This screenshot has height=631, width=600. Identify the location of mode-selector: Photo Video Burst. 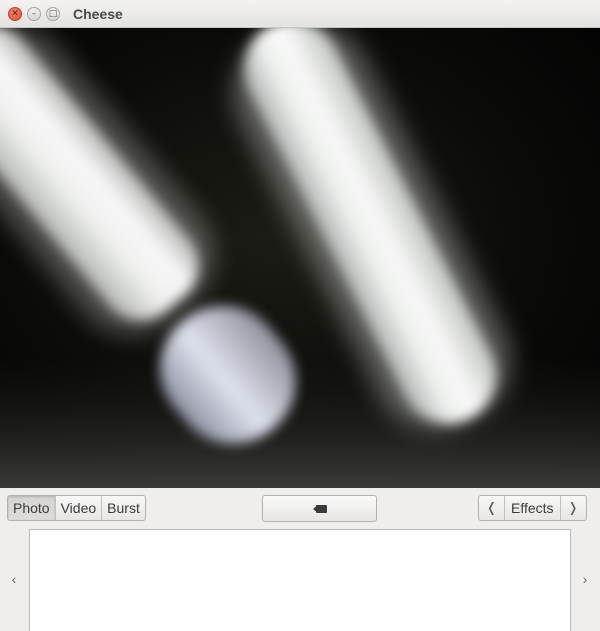
(76, 508).